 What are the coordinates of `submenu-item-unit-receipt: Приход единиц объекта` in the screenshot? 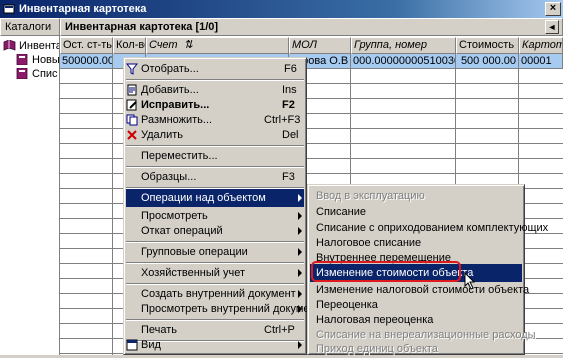 It's located at (416, 349).